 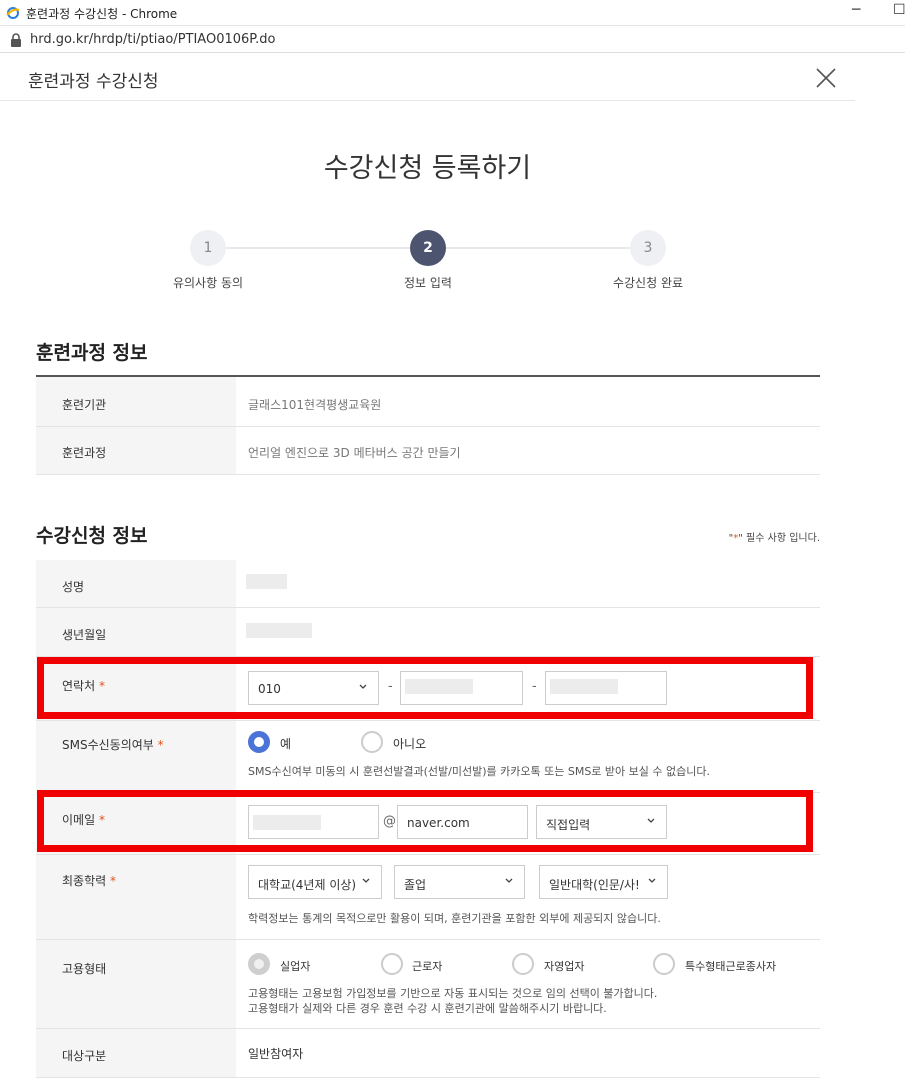 I want to click on tab-title: 훈련과정 수강신청 - Chrome, so click(x=102, y=14).